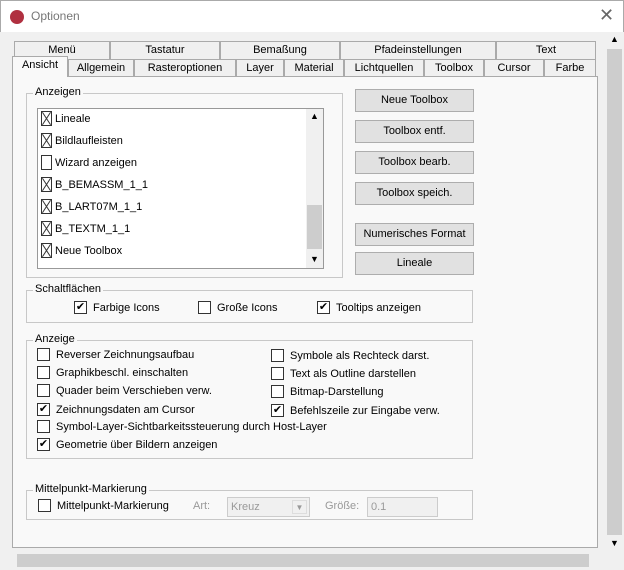 This screenshot has height=570, width=624. What do you see at coordinates (260, 68) in the screenshot?
I see `tab-3: Layer` at bounding box center [260, 68].